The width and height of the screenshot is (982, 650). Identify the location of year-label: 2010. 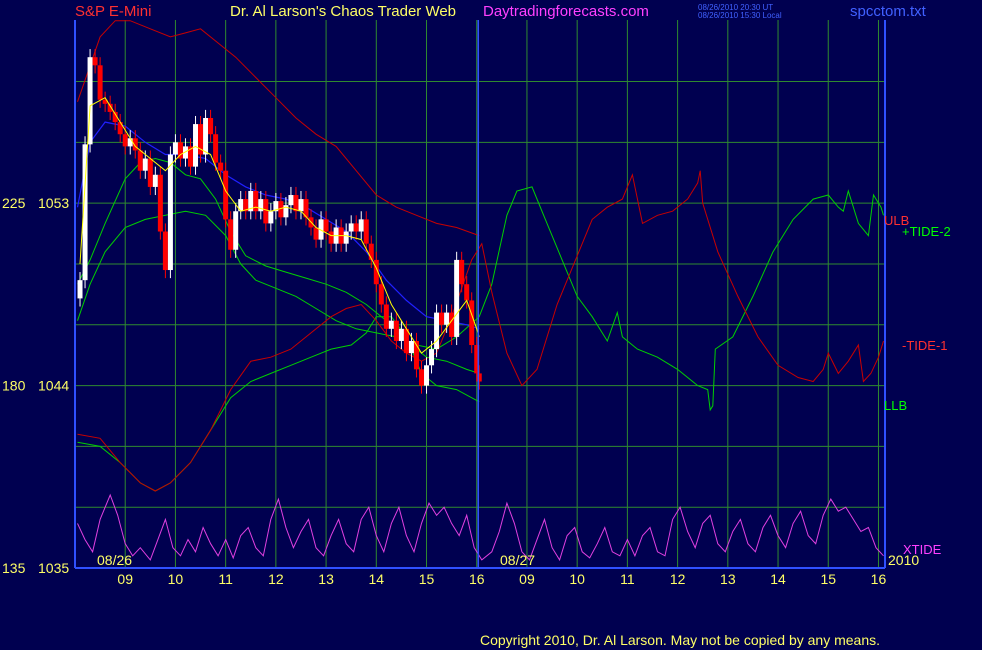
(903, 560).